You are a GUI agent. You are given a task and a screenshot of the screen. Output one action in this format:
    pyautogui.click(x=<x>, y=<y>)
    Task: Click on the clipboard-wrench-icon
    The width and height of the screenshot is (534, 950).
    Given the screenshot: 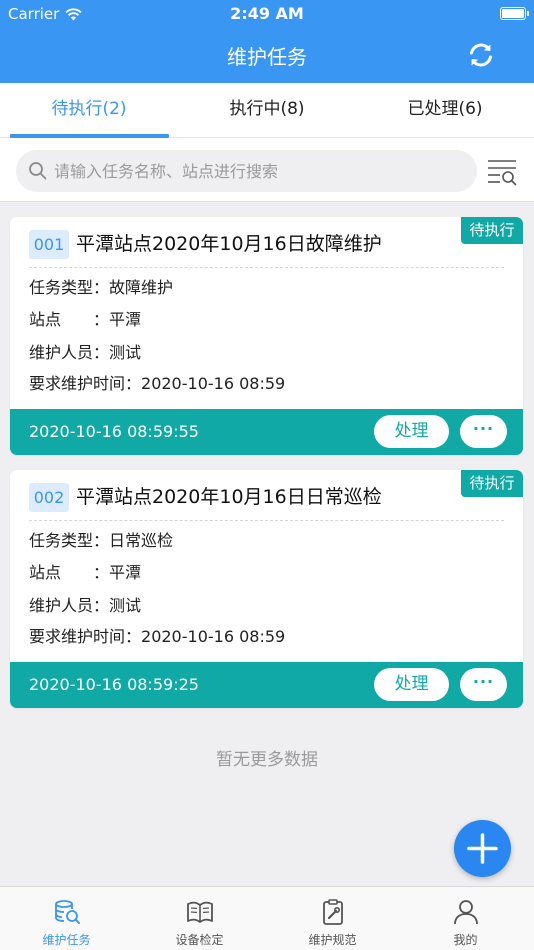 What is the action you would take?
    pyautogui.click(x=333, y=912)
    